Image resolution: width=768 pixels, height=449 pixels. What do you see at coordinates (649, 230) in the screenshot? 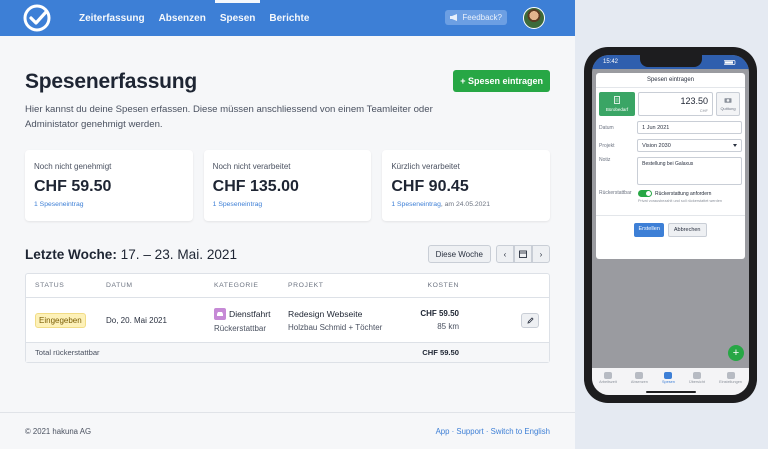
I see `create-button: Erstellen` at bounding box center [649, 230].